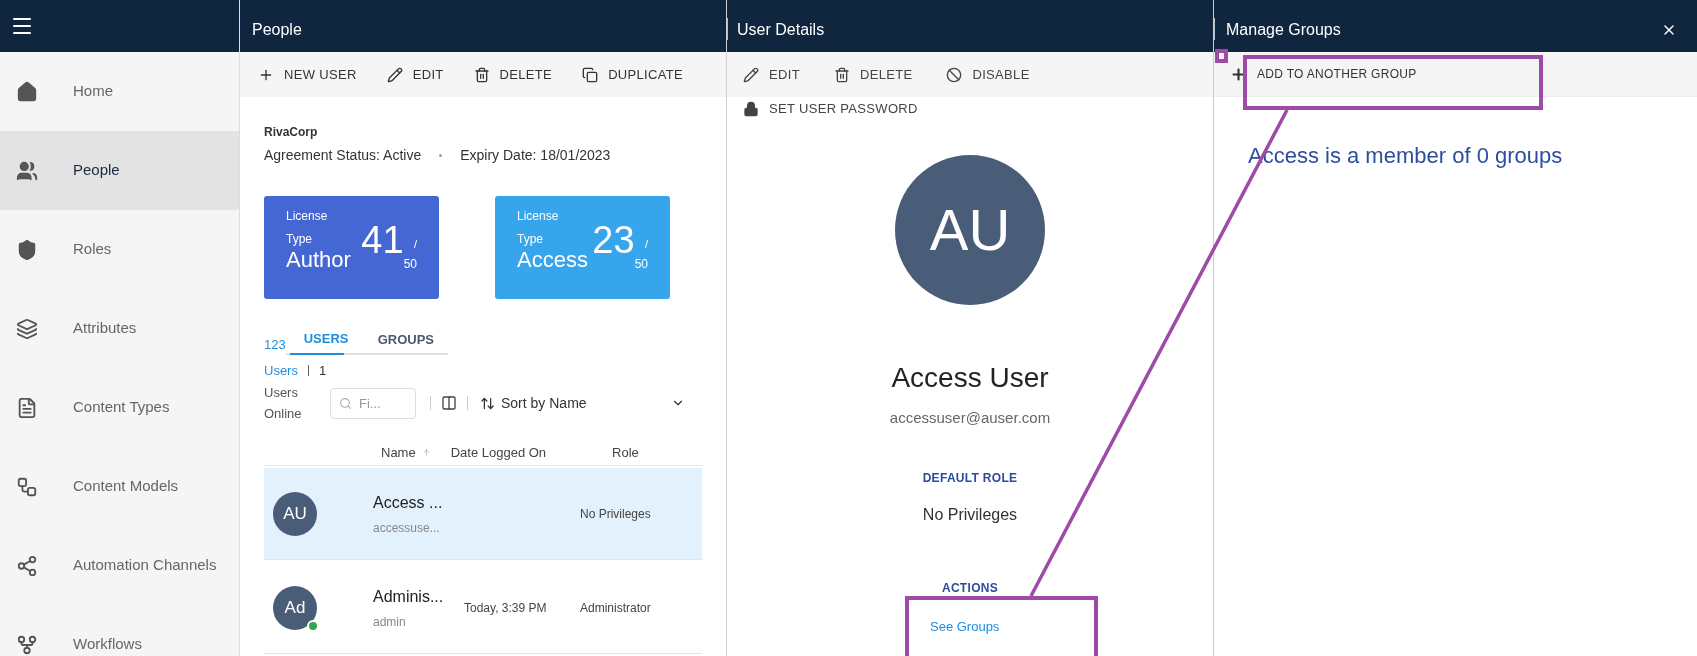 Image resolution: width=1697 pixels, height=656 pixels. I want to click on sidebar-item: Automation Channels, so click(119, 565).